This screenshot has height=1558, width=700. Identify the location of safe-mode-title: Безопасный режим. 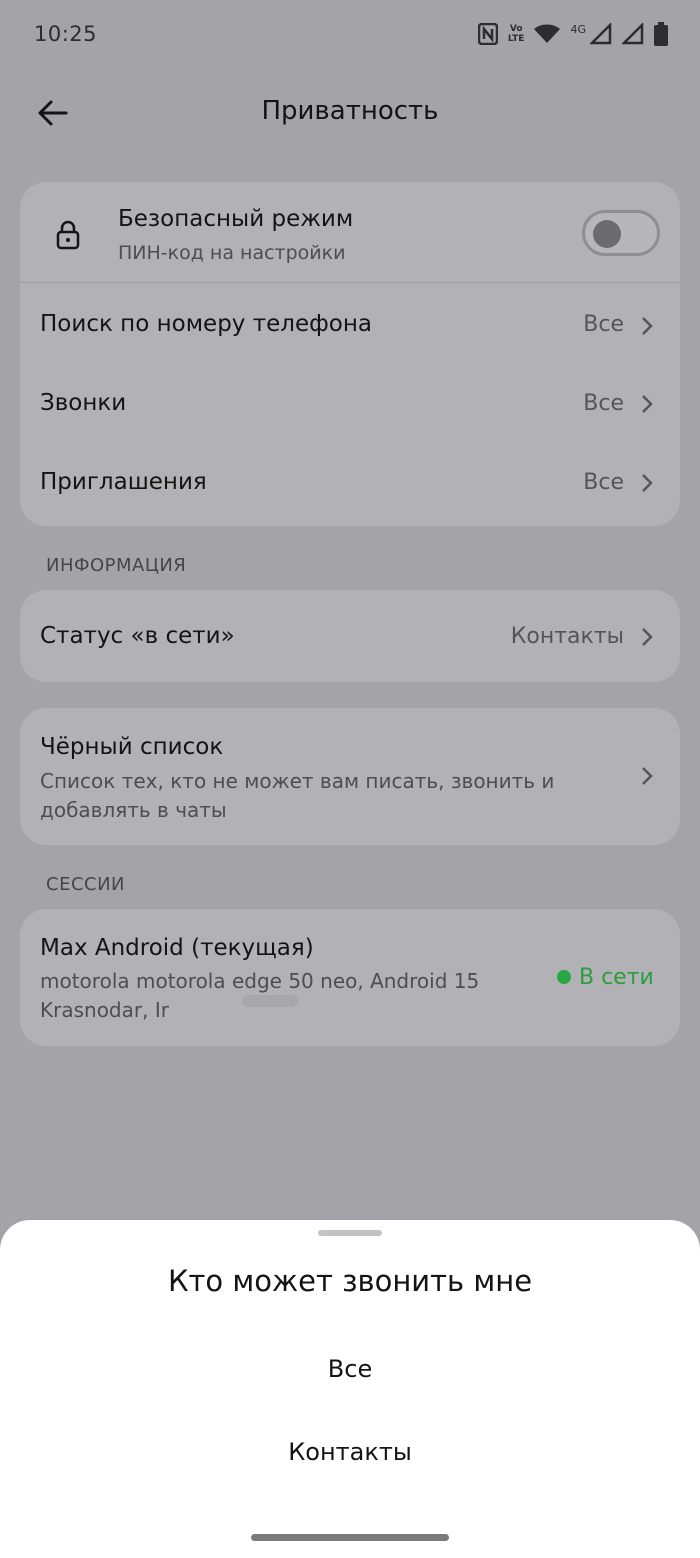
(236, 219).